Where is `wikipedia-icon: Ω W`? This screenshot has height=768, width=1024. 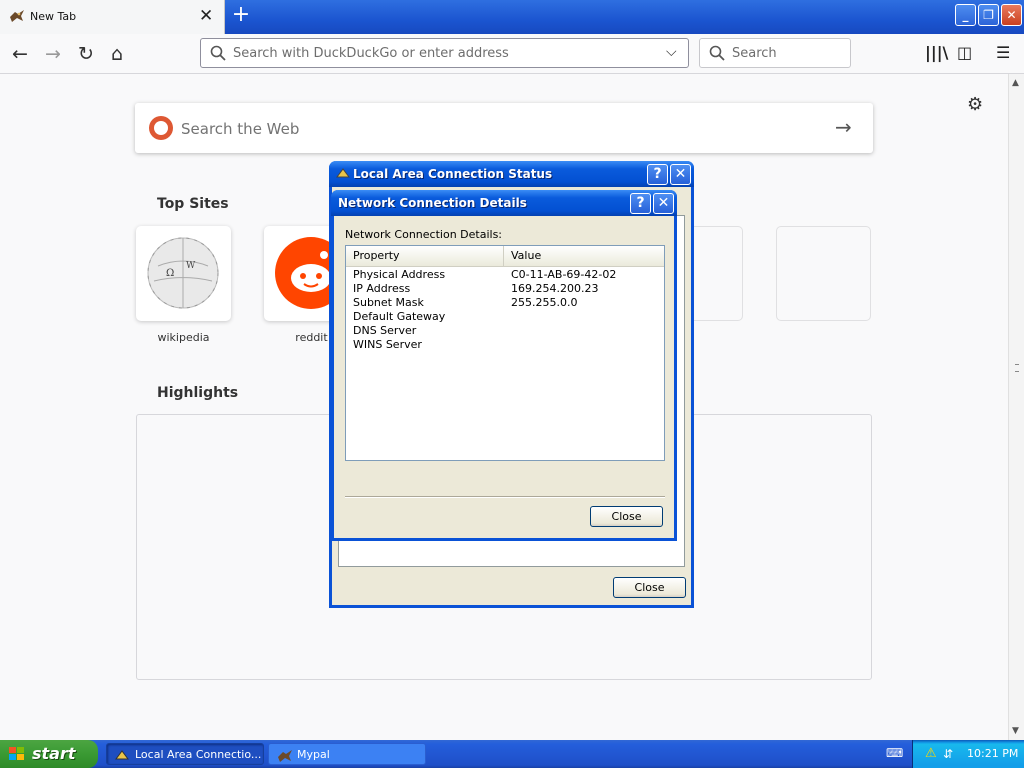 wikipedia-icon: Ω W is located at coordinates (183, 273).